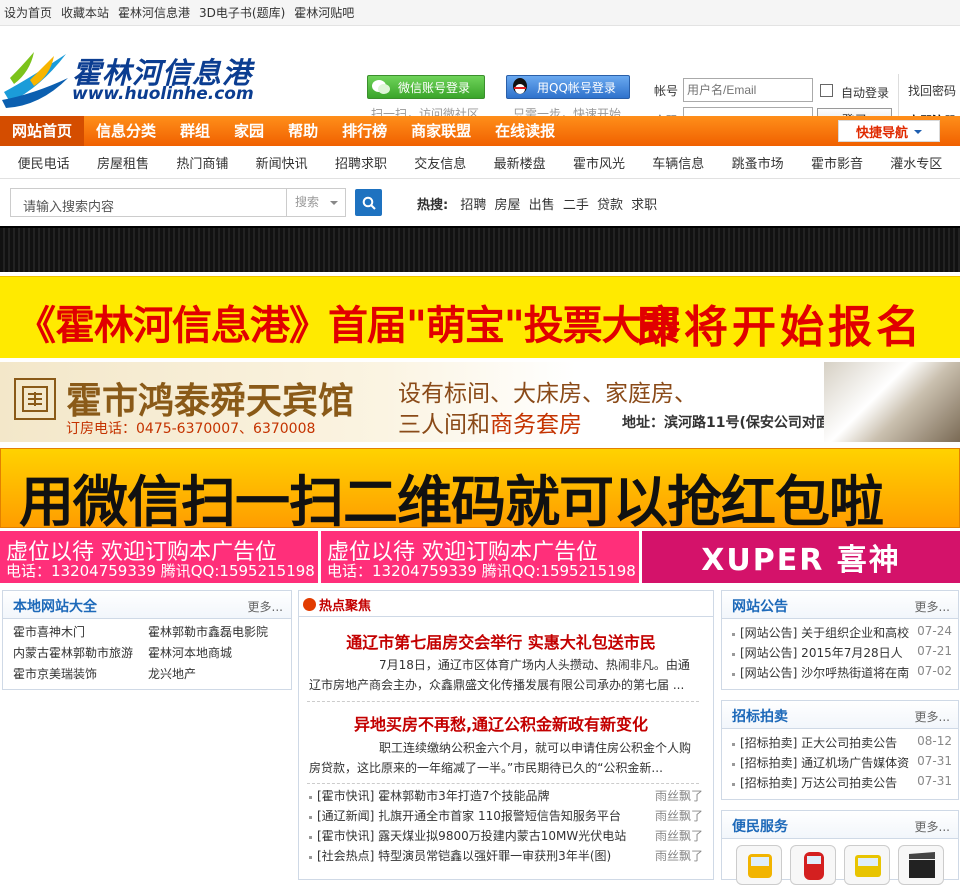 Image resolution: width=960 pixels, height=889 pixels. I want to click on list-item: [招标拍卖] 正大公司拍卖公告 08-12, so click(842, 744).